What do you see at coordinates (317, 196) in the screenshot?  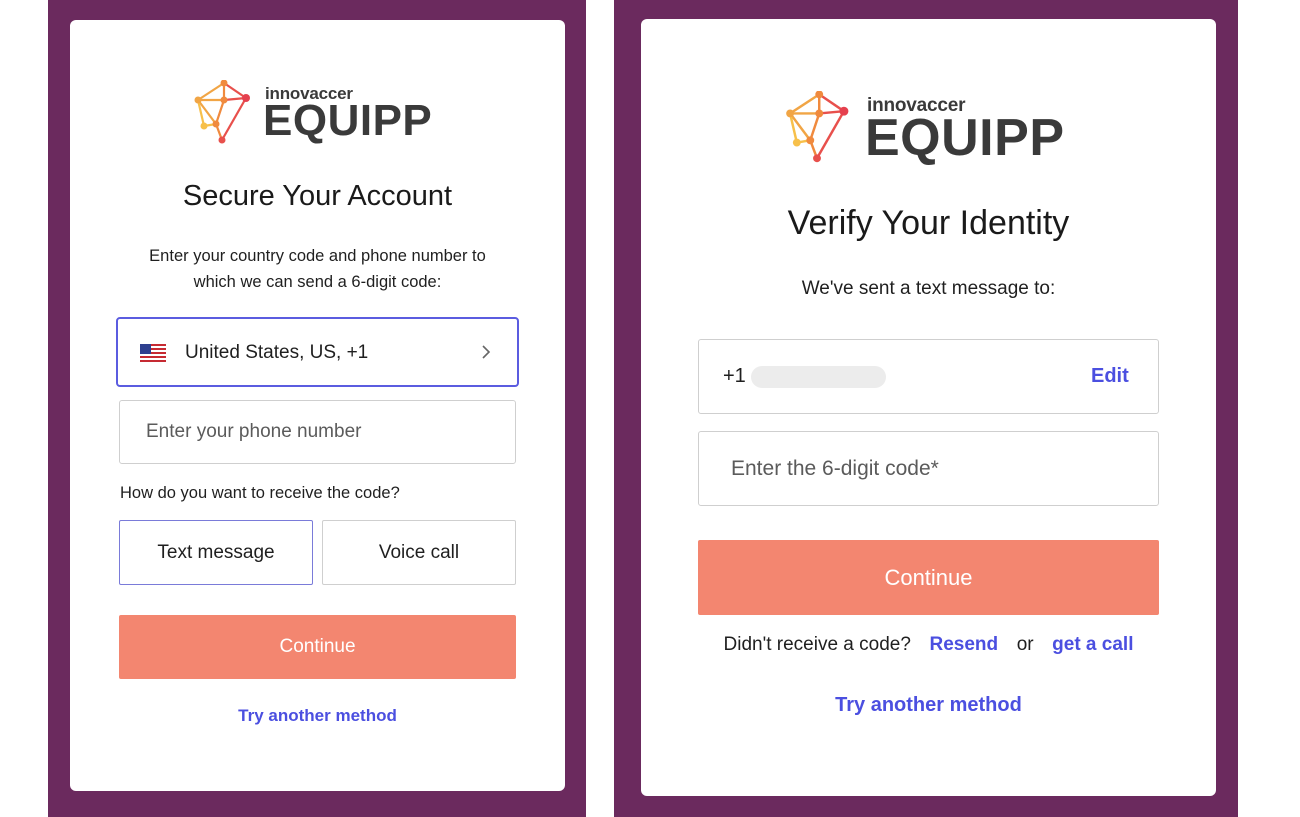 I see `page-title: Secure Your Account` at bounding box center [317, 196].